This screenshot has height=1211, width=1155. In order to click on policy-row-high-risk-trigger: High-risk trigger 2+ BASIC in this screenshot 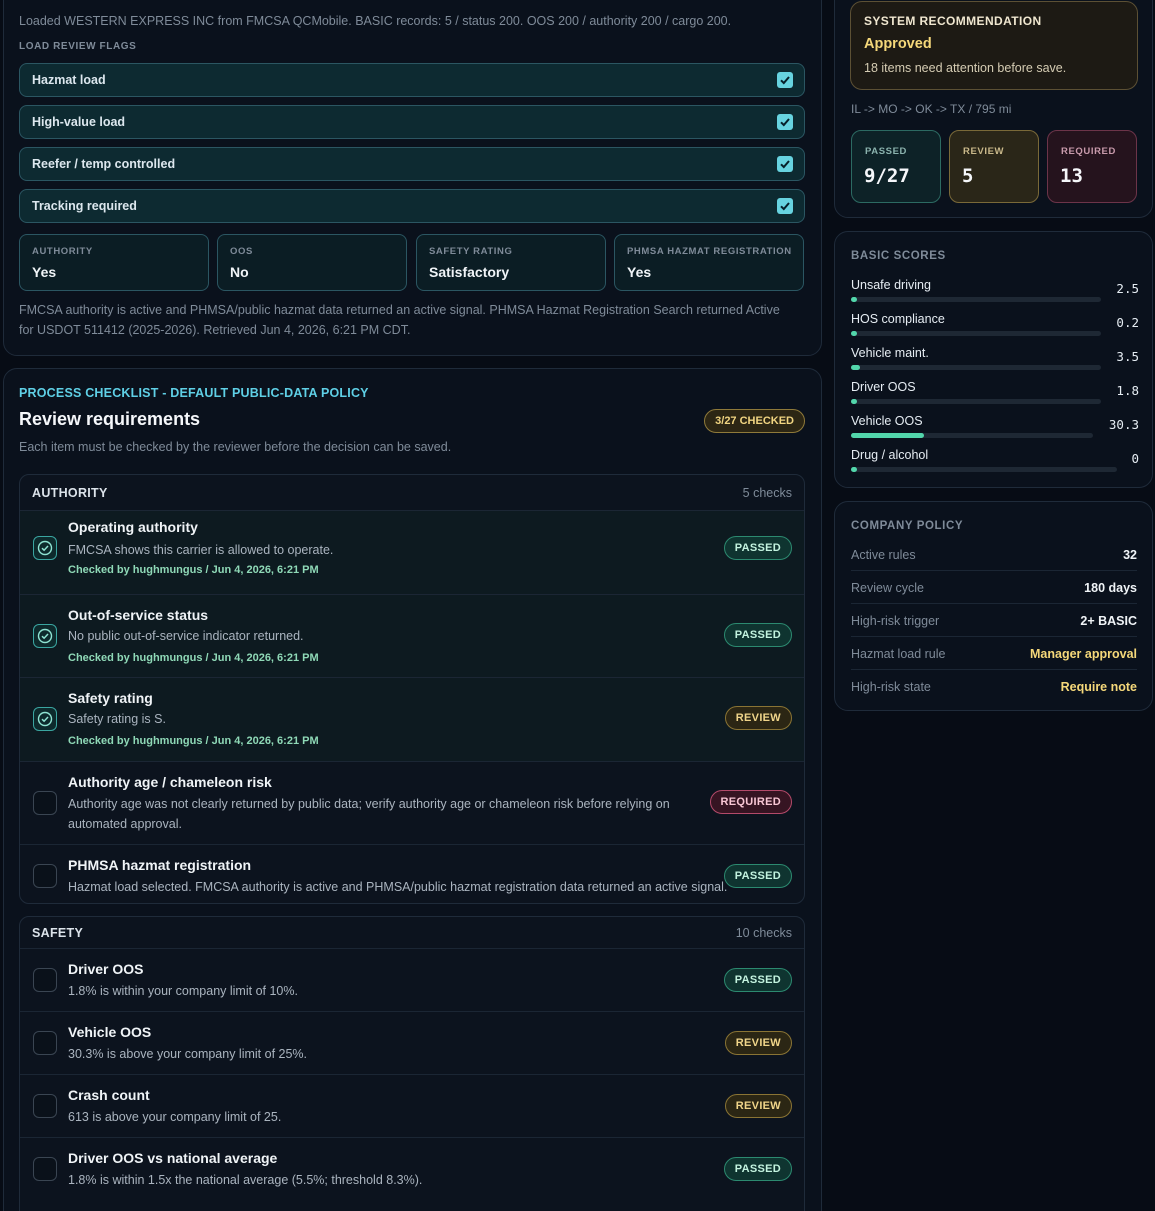, I will do `click(994, 620)`.